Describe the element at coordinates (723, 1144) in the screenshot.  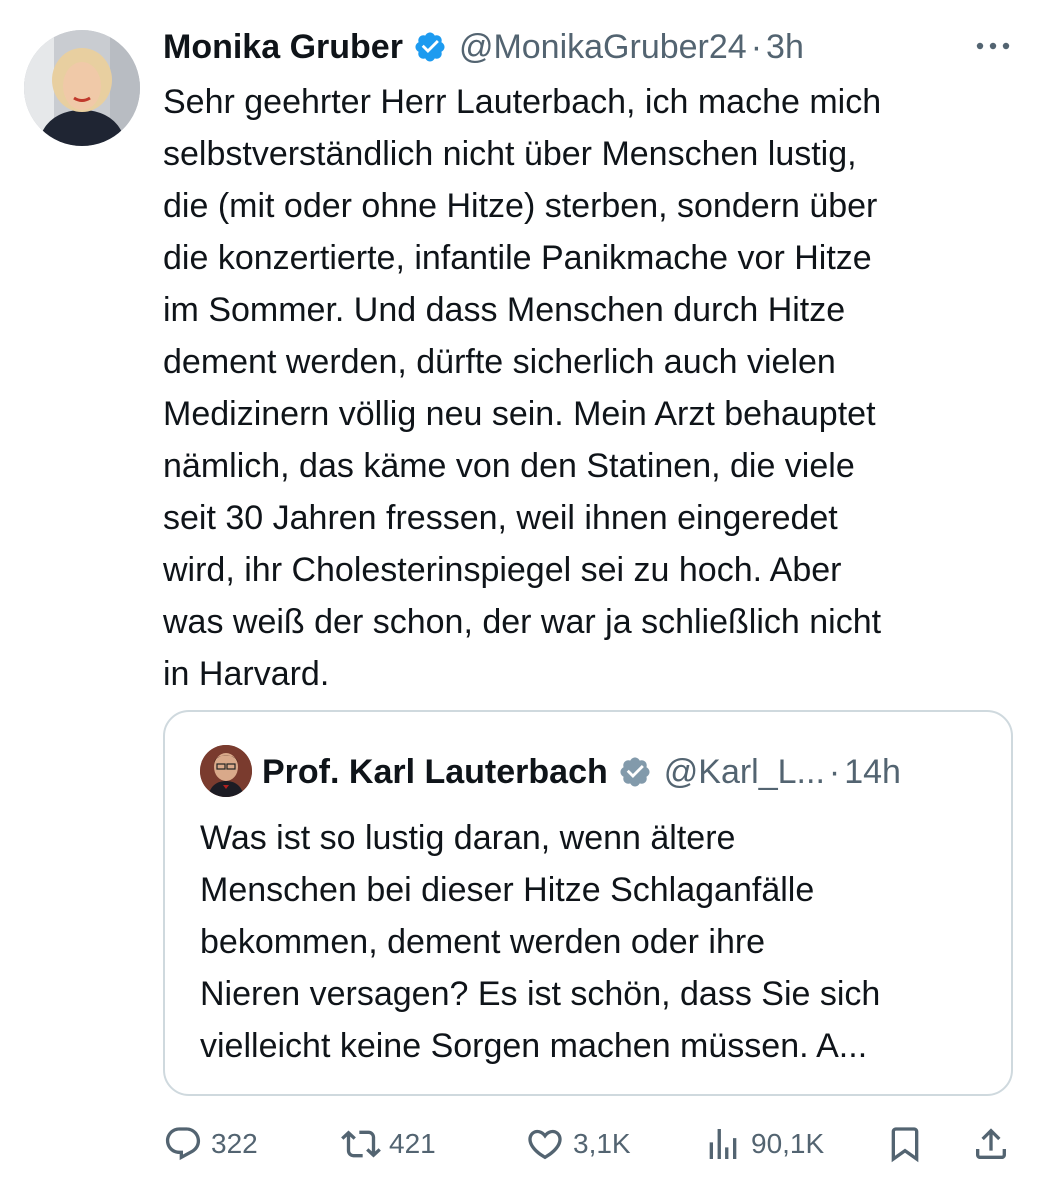
I see `views-icon` at that location.